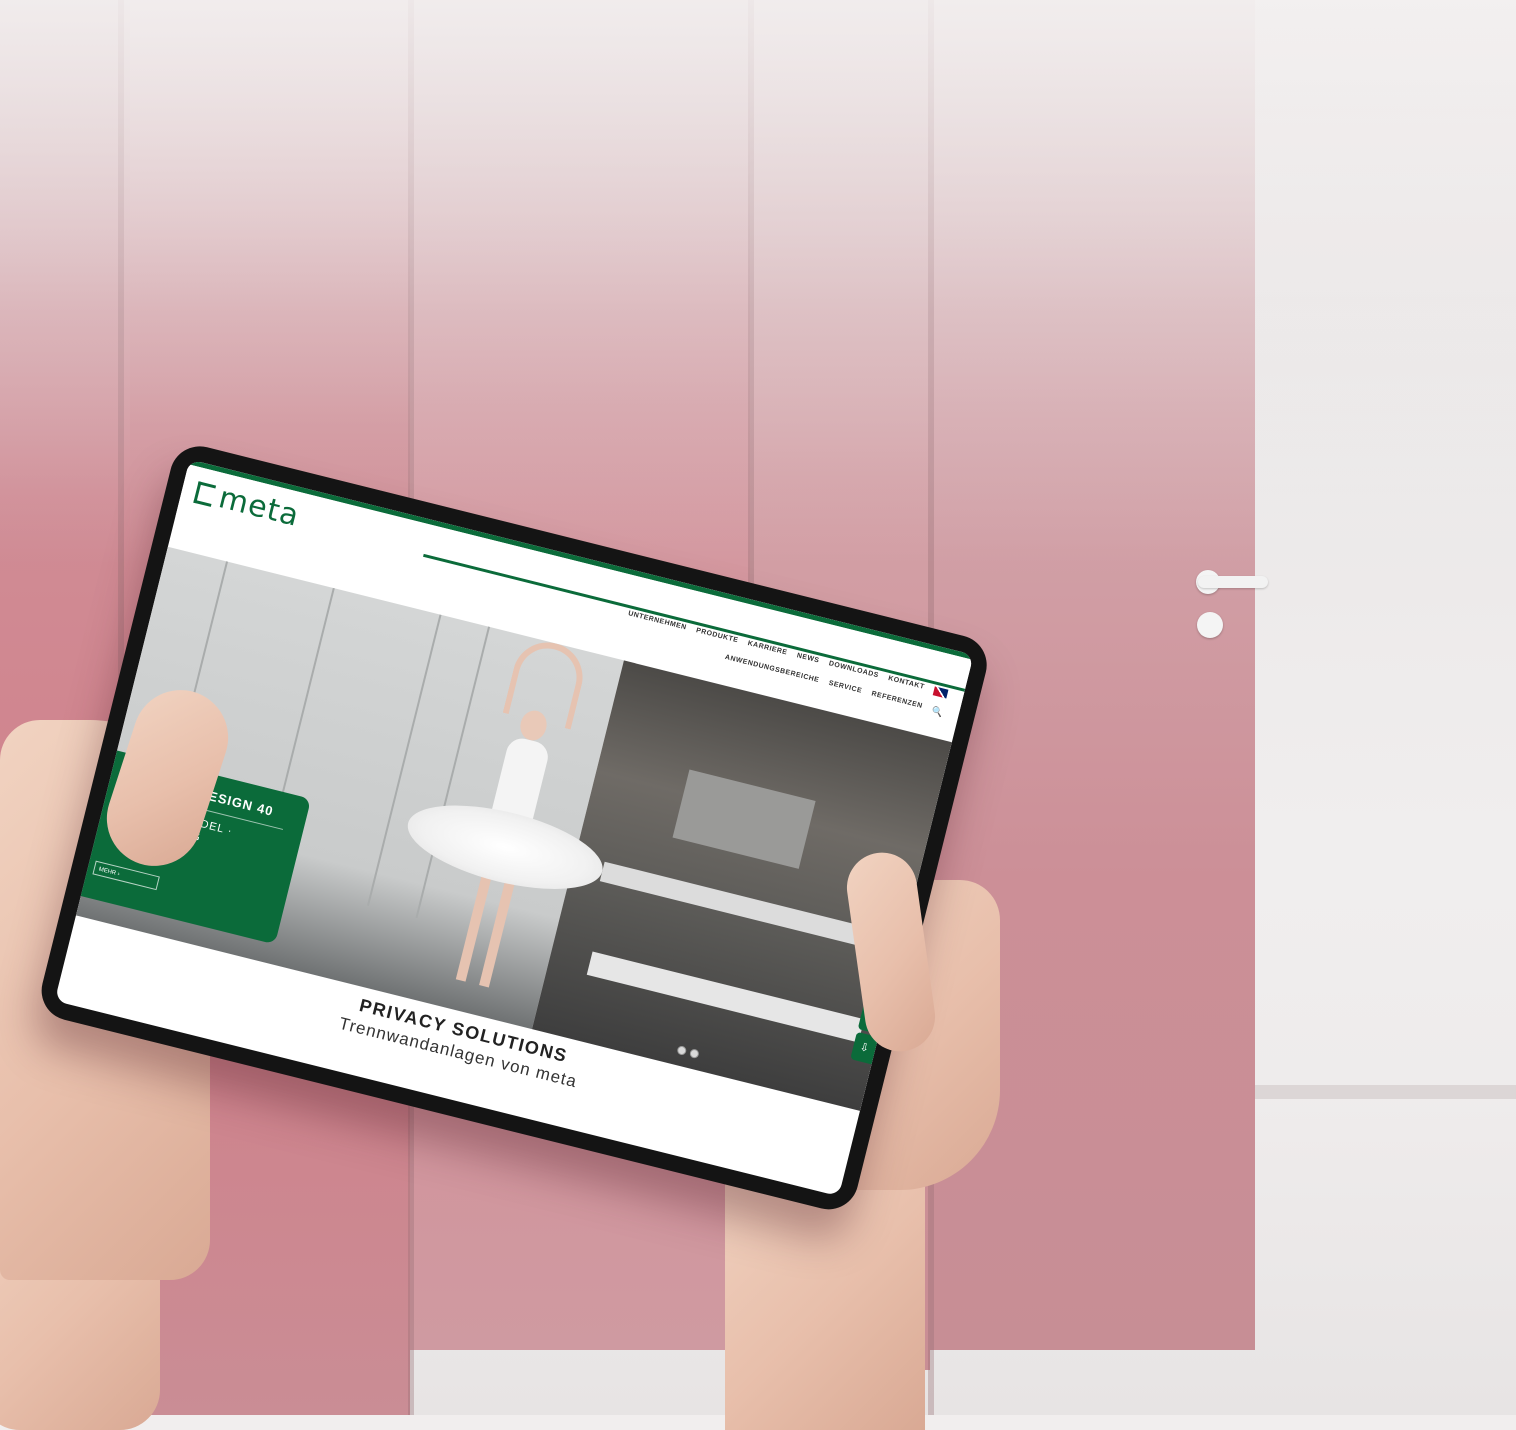  What do you see at coordinates (205, 494) in the screenshot?
I see `logo-mark-icon` at bounding box center [205, 494].